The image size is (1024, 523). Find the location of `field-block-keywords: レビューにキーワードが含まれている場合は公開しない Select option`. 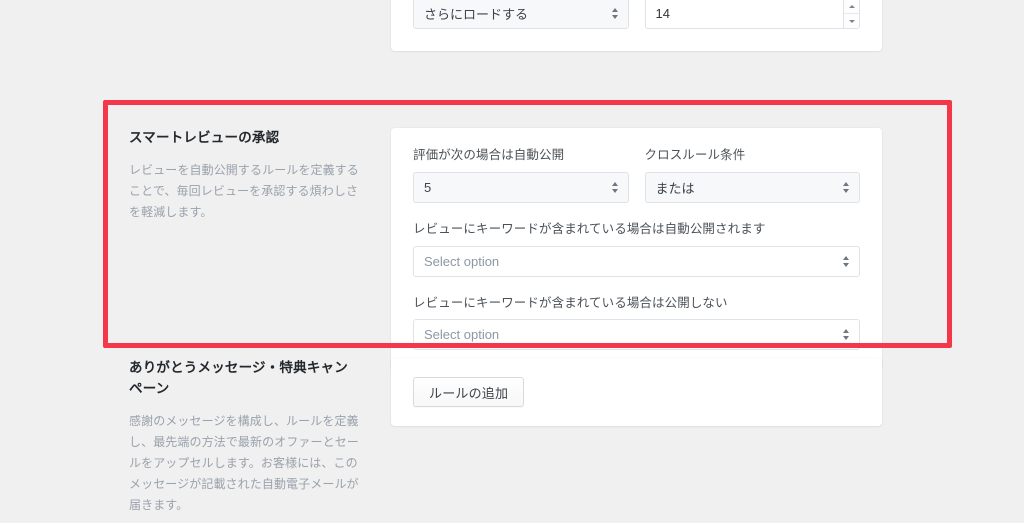

field-block-keywords: レビューにキーワードが含まれている場合は公開しない Select option is located at coordinates (636, 322).